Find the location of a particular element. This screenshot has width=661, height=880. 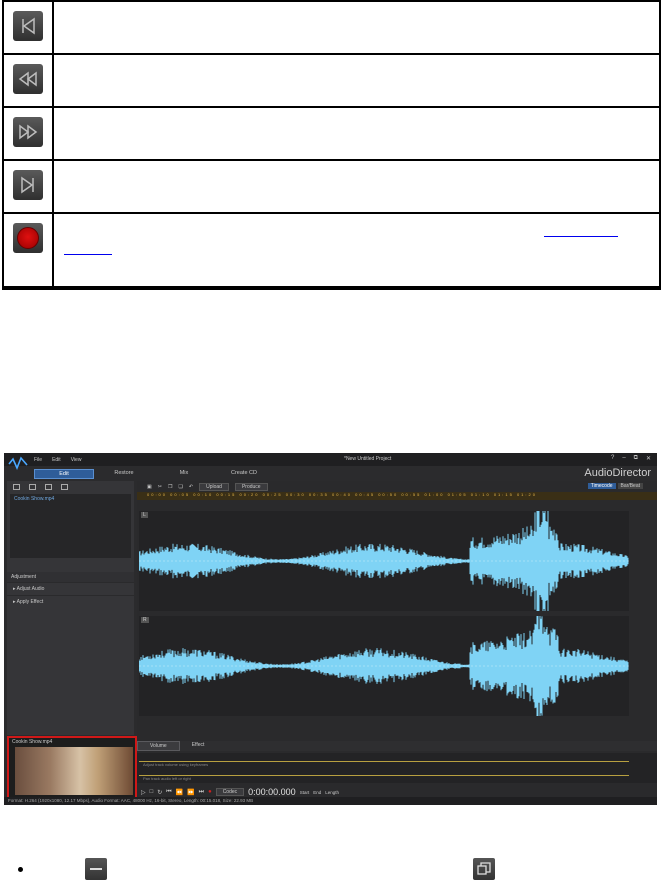

codec-button: Codec is located at coordinates (230, 792).